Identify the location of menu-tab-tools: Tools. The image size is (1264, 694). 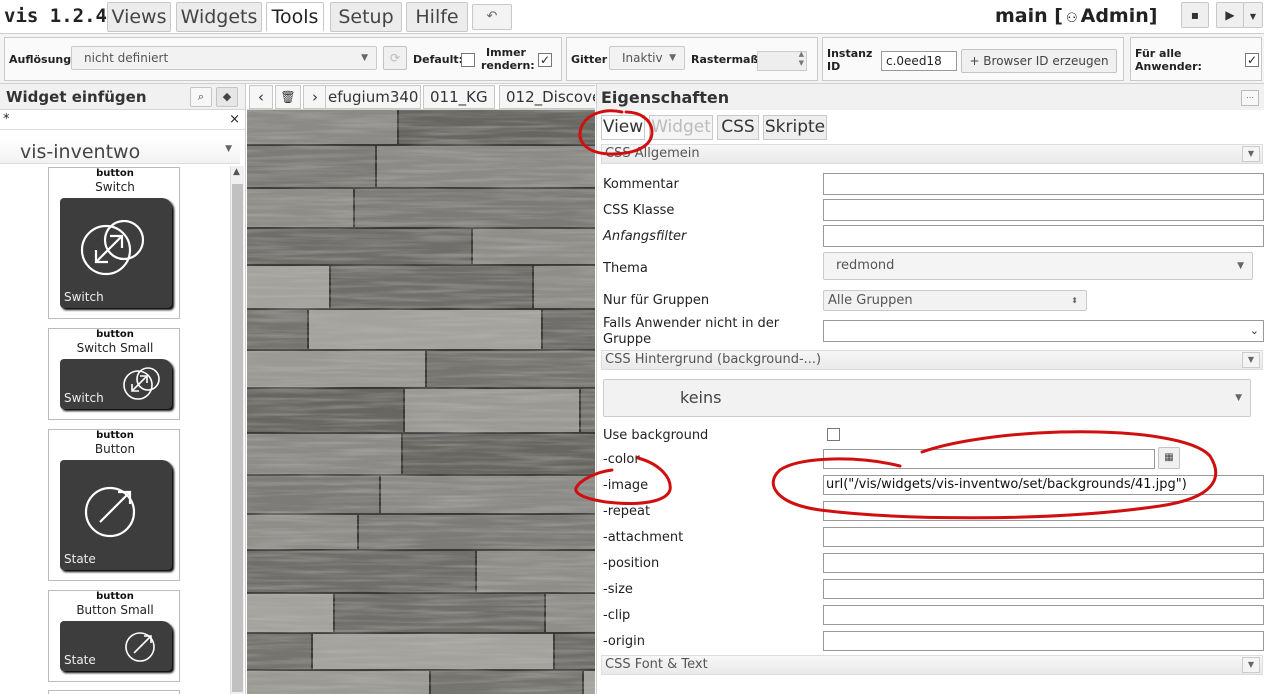
(295, 17).